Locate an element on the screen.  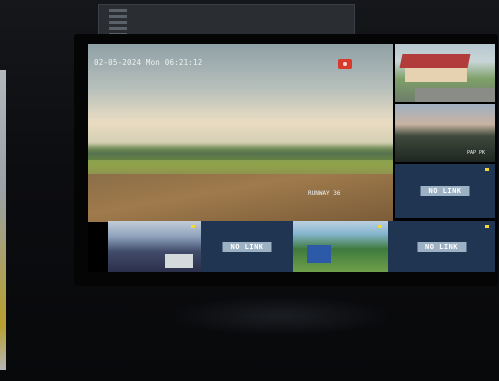
recording-icon is located at coordinates (345, 64).